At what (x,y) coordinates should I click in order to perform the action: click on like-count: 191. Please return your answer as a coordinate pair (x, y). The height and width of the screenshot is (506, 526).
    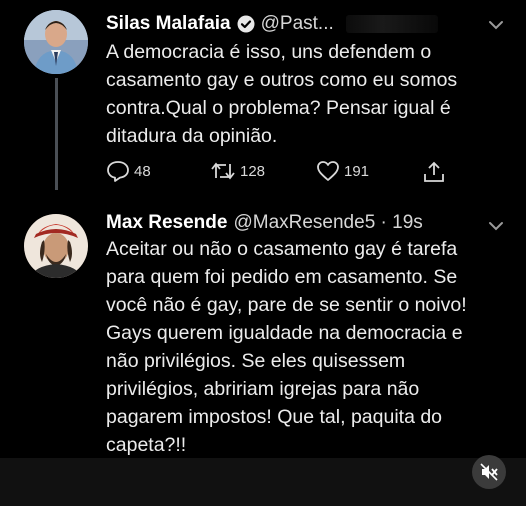
    Looking at the image, I should click on (357, 171).